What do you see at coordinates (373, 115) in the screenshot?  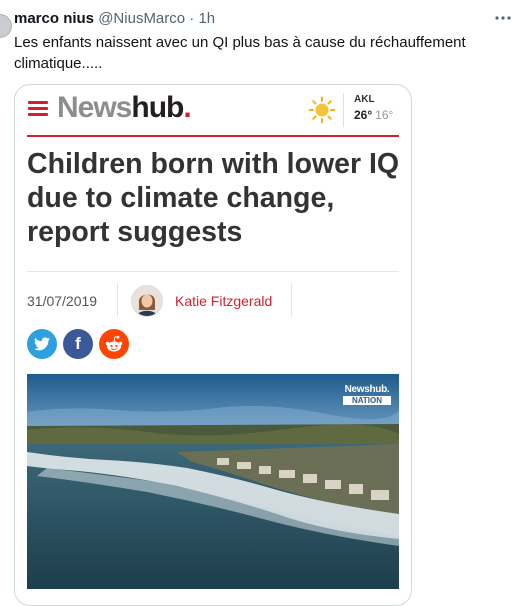 I see `weather-temps: 26° 16°` at bounding box center [373, 115].